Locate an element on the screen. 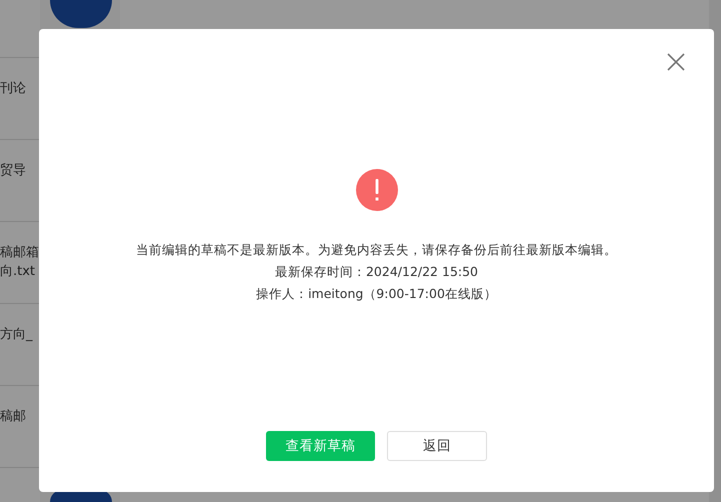 The height and width of the screenshot is (502, 721). message-text: 最新保存时间：2024/12/22 15:50 is located at coordinates (376, 272).